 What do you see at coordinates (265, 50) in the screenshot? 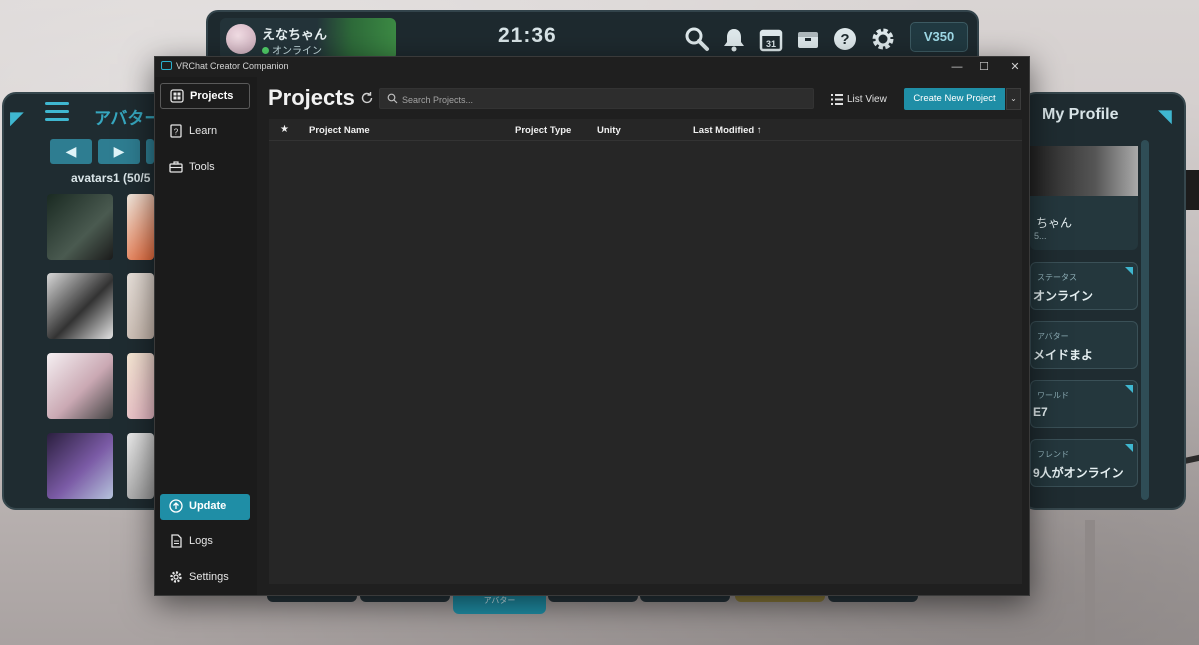
I see `online-dot-icon` at bounding box center [265, 50].